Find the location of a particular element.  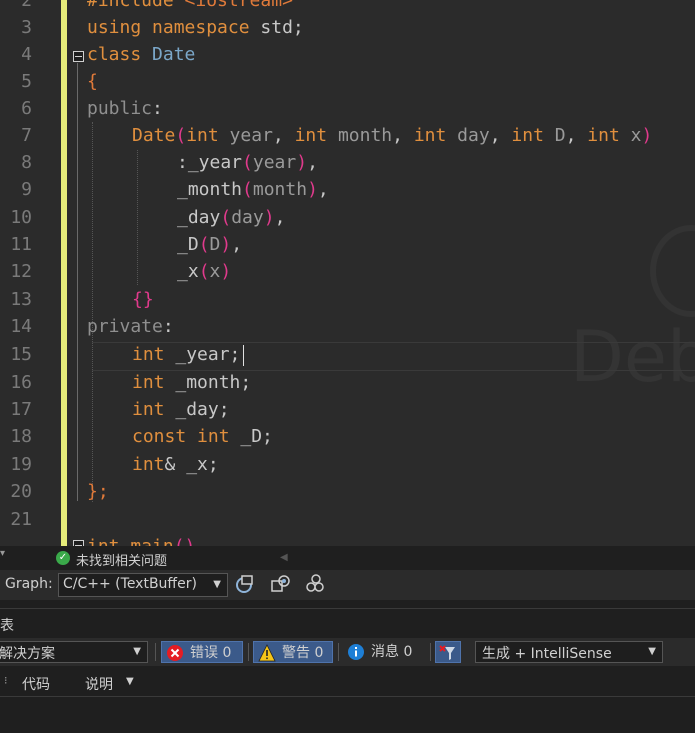

build-filter-value: 生成 + IntelliSense is located at coordinates (547, 654).